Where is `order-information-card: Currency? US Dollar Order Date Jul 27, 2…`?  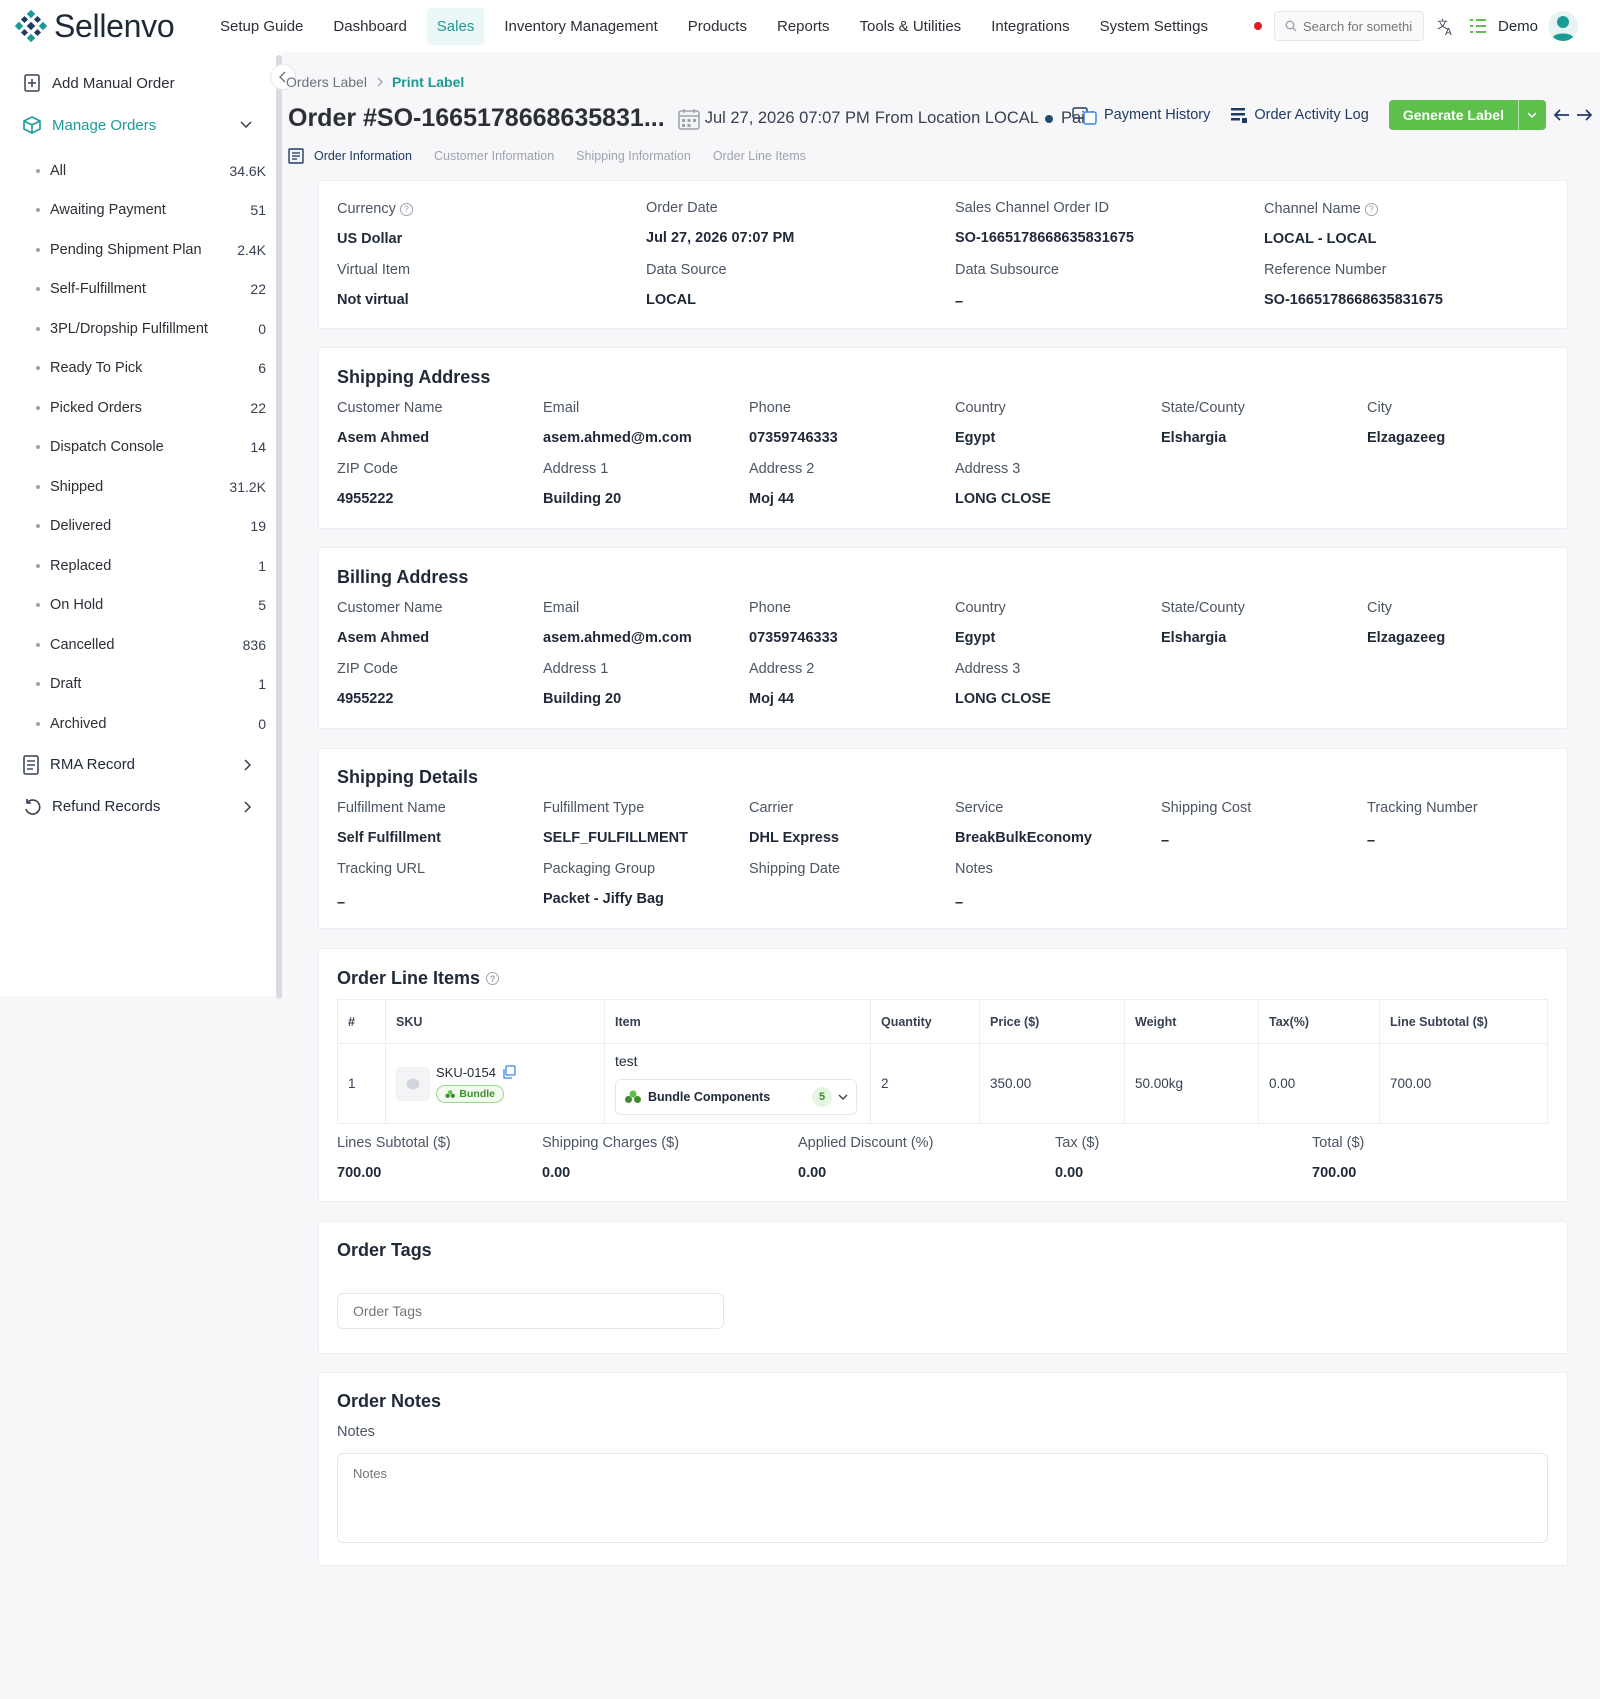 order-information-card: Currency? US Dollar Order Date Jul 27, 2… is located at coordinates (943, 254).